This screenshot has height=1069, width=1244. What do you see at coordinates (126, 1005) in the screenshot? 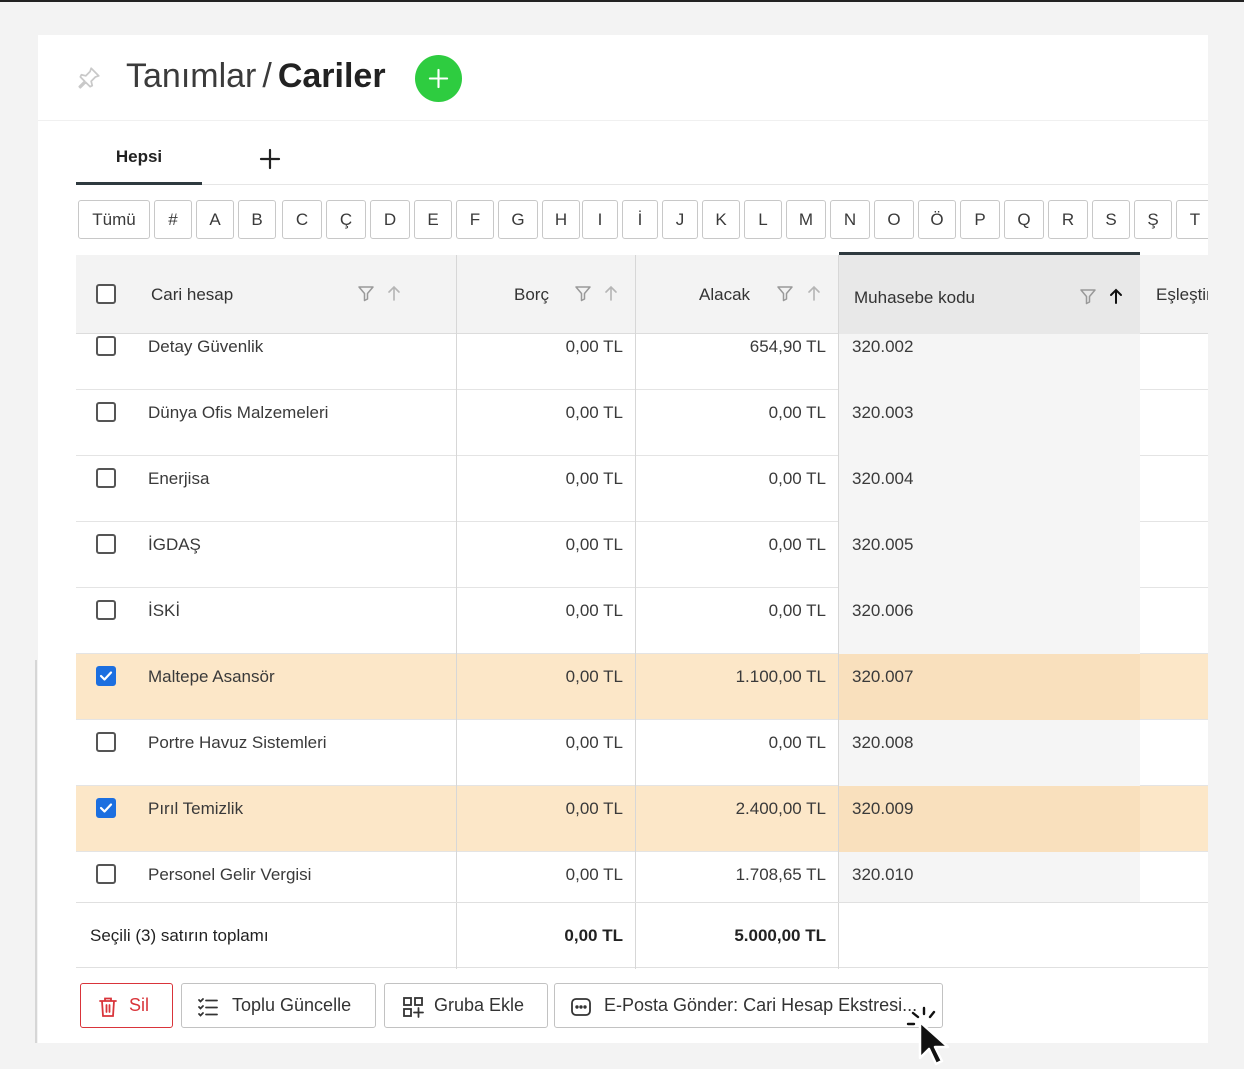
I see `delete-button: Sil` at bounding box center [126, 1005].